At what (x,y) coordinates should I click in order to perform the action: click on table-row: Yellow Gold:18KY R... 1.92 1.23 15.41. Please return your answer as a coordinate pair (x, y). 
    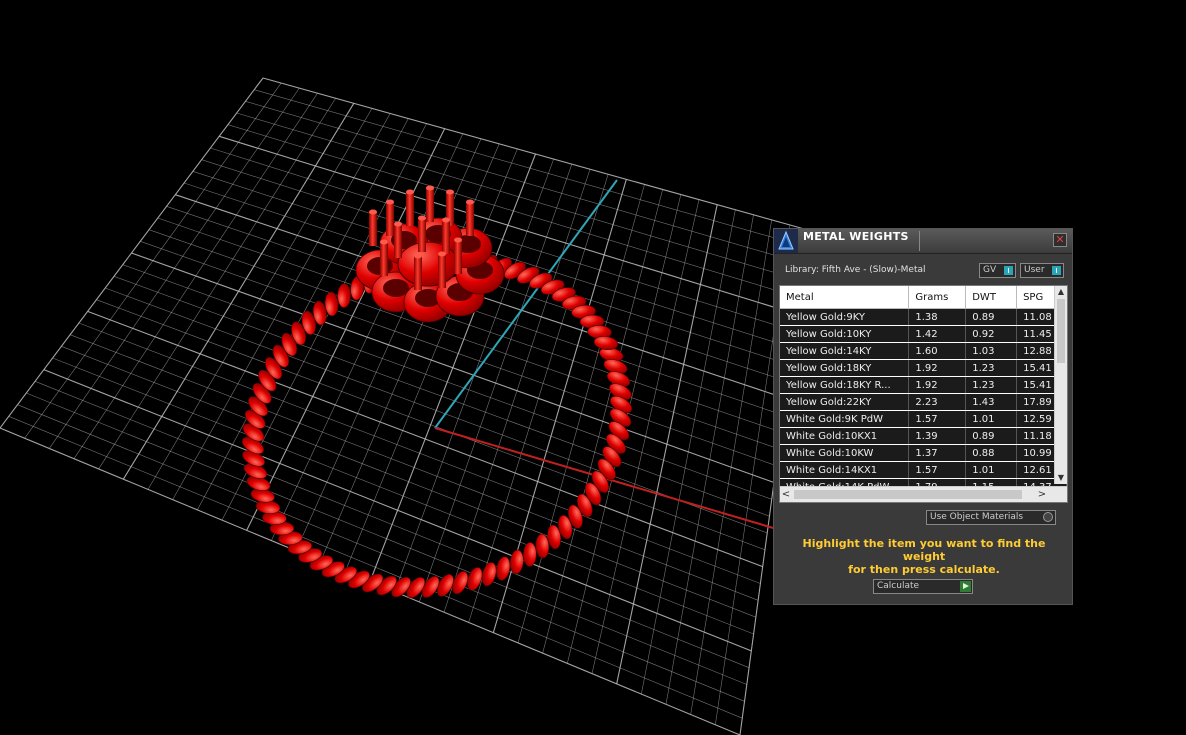
    Looking at the image, I should click on (923, 385).